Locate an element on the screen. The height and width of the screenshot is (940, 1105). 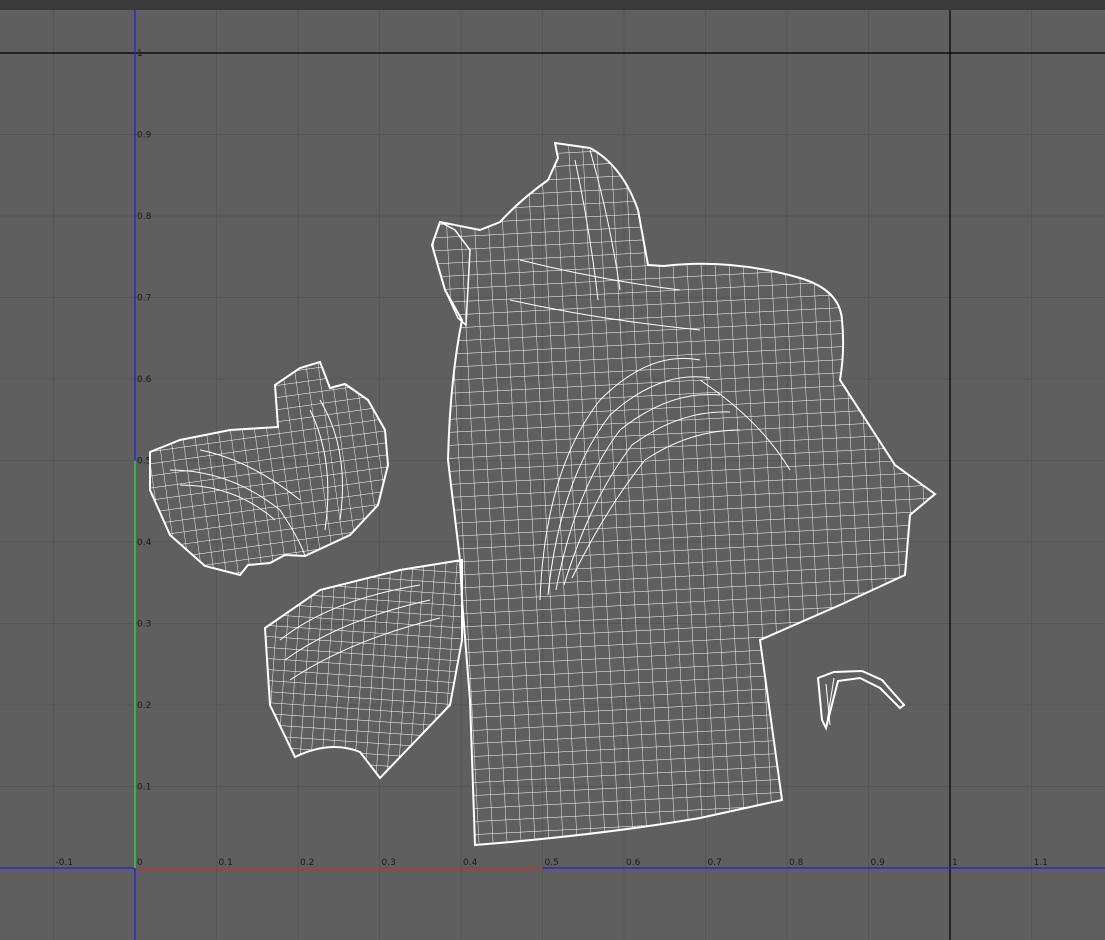
y-tick-label: 0.9 is located at coordinates (144, 136).